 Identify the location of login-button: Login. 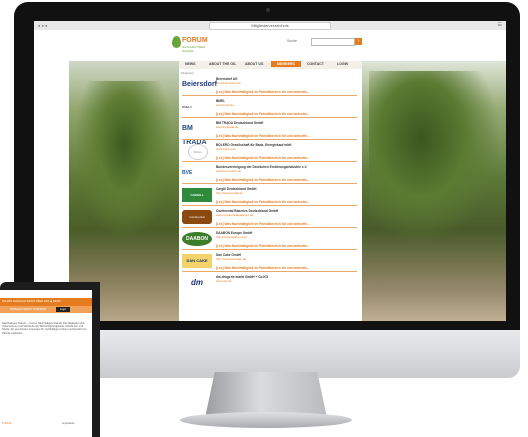
(63, 309).